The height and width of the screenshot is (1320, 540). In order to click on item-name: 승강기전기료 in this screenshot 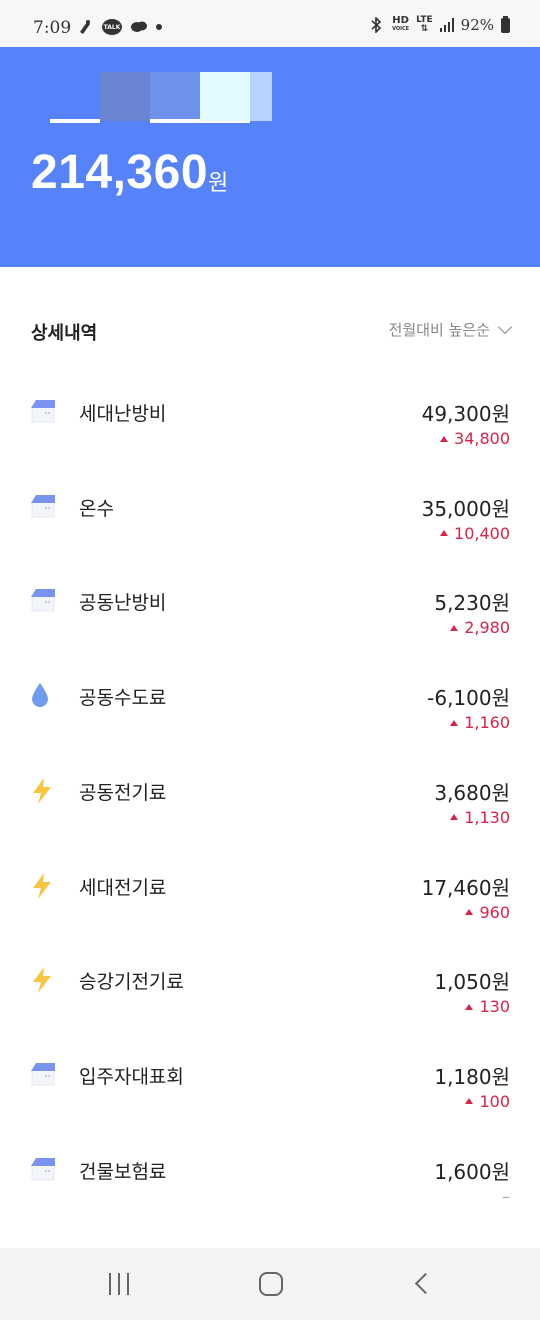, I will do `click(131, 982)`.